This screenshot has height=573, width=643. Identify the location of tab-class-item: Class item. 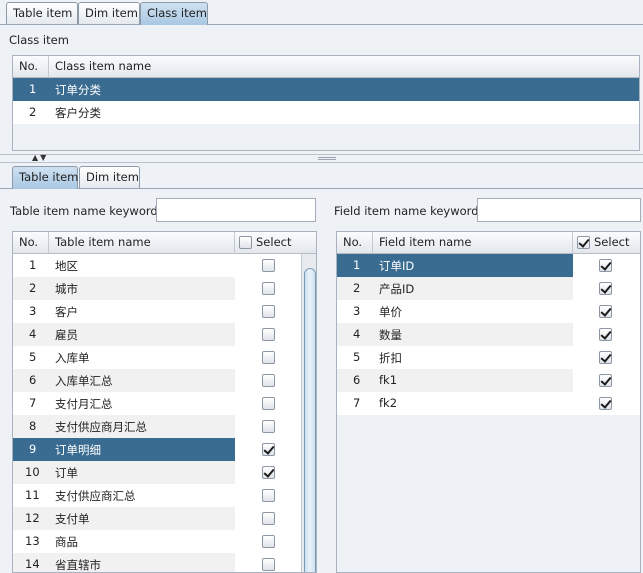
(174, 13).